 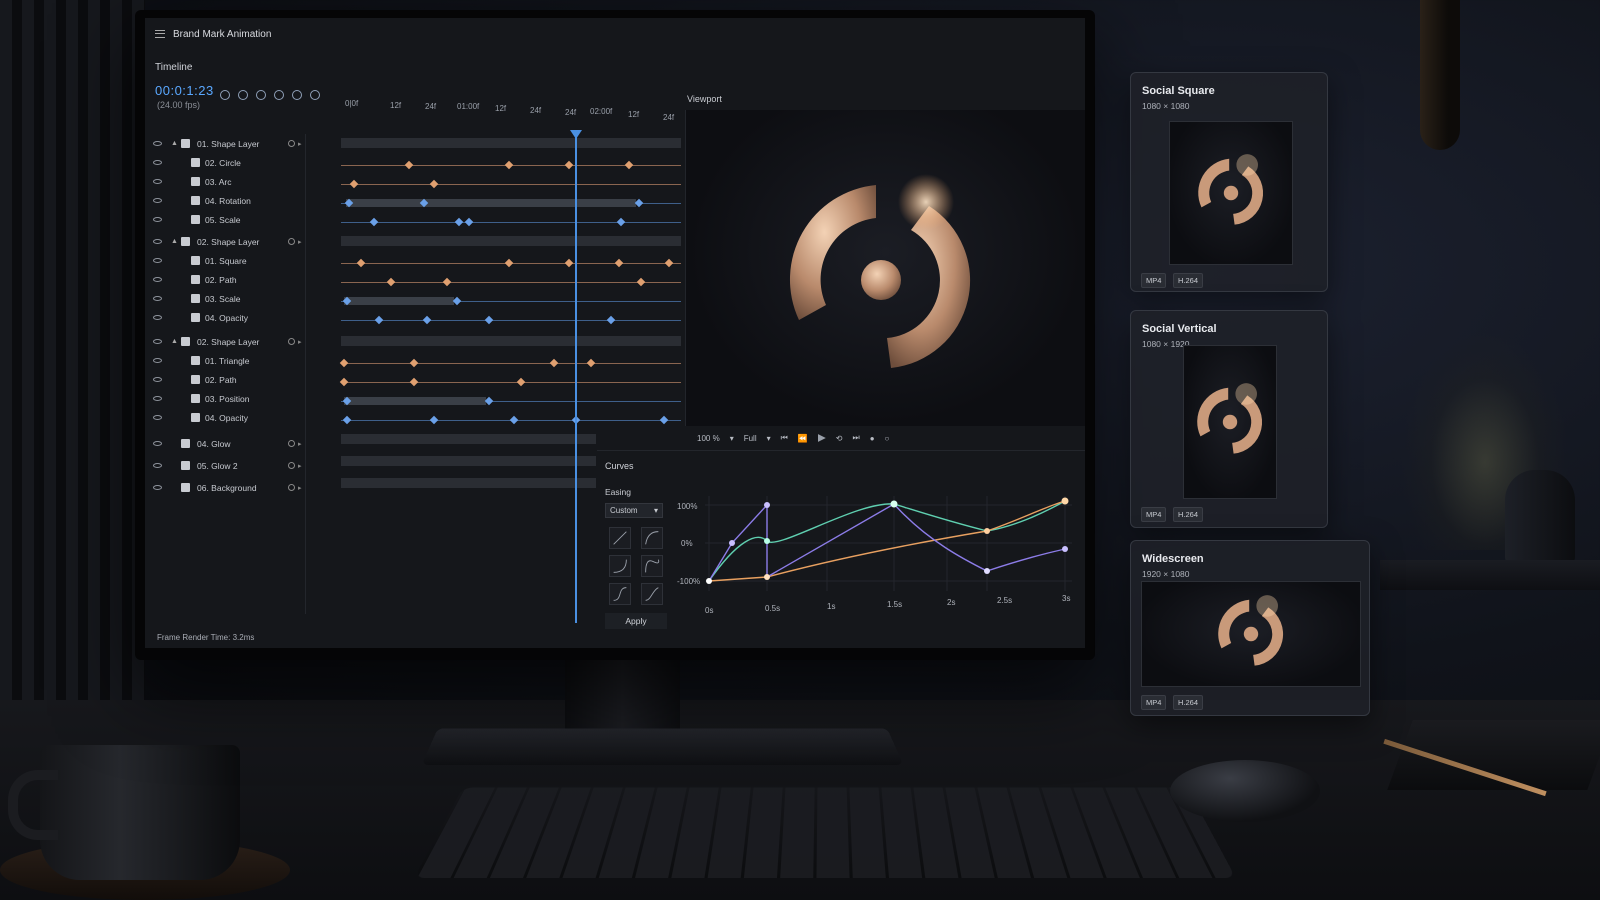 I want to click on orange-curve, so click(x=887, y=541).